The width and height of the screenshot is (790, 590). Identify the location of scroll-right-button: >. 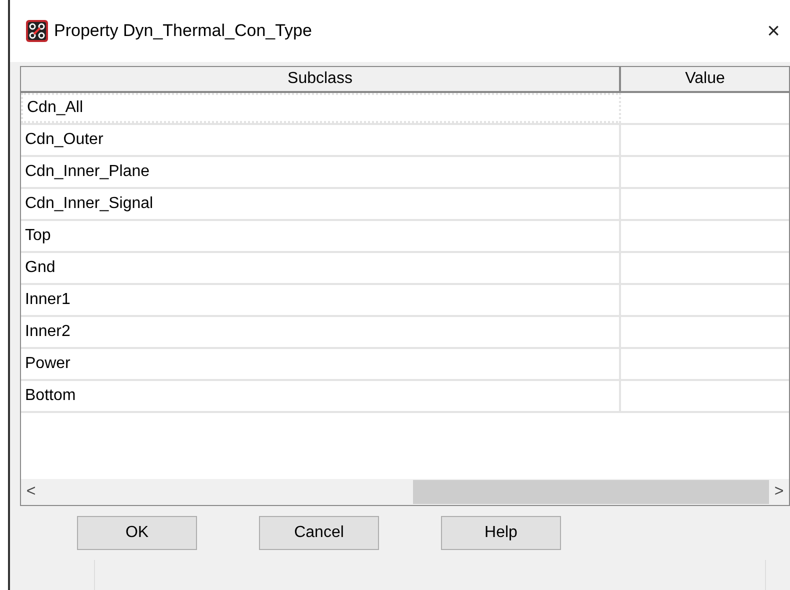
(779, 492).